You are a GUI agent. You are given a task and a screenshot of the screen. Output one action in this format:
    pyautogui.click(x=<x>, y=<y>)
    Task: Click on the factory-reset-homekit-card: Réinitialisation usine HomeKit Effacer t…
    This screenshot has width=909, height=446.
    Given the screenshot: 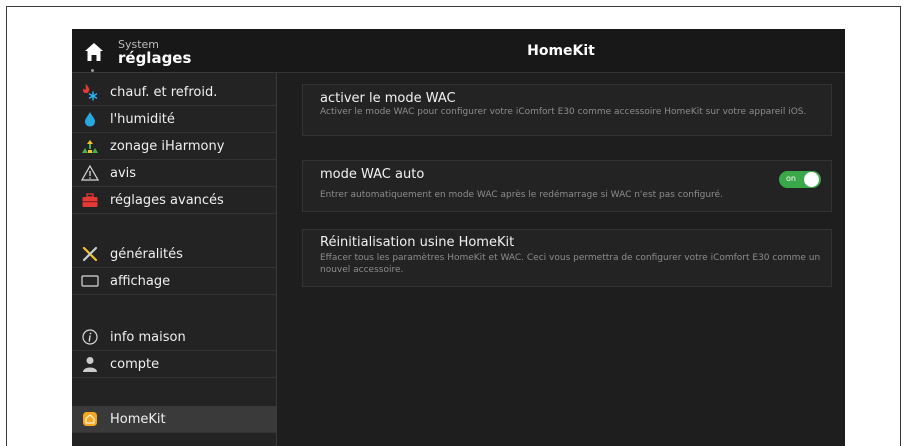 What is the action you would take?
    pyautogui.click(x=567, y=258)
    